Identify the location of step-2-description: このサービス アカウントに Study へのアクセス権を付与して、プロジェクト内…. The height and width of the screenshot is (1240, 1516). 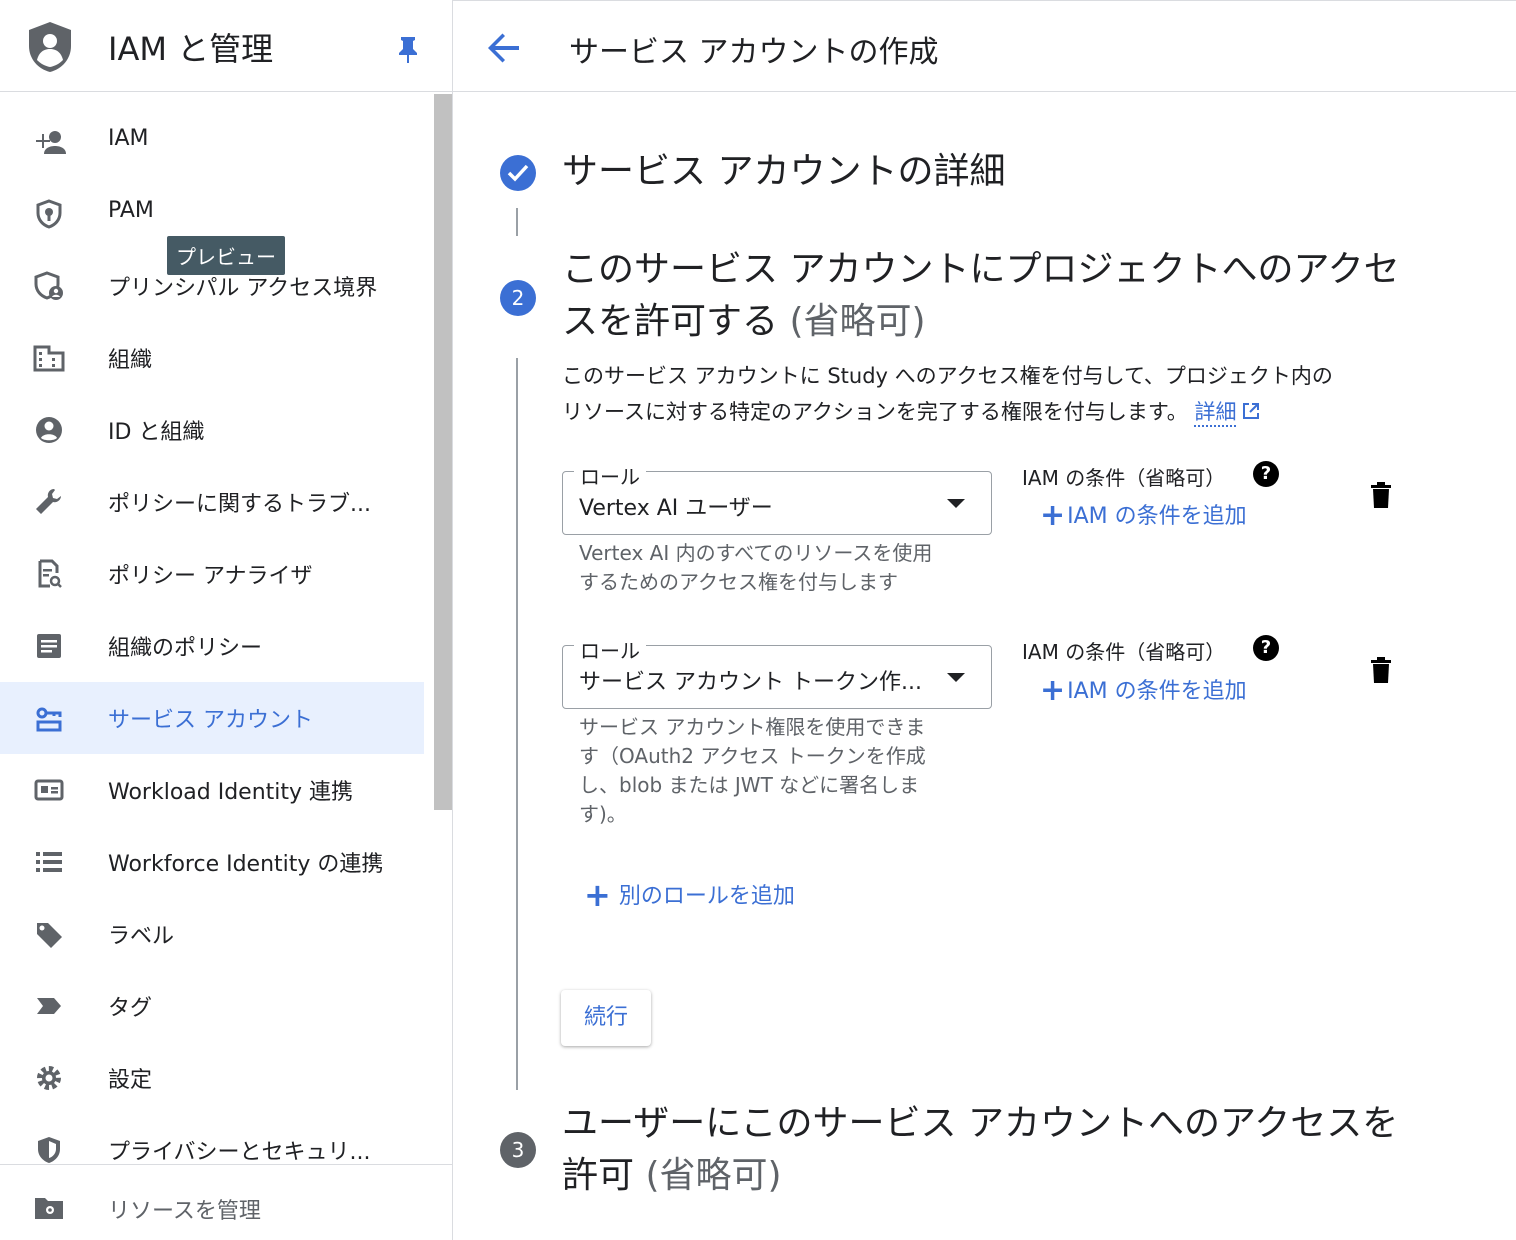
(992, 394).